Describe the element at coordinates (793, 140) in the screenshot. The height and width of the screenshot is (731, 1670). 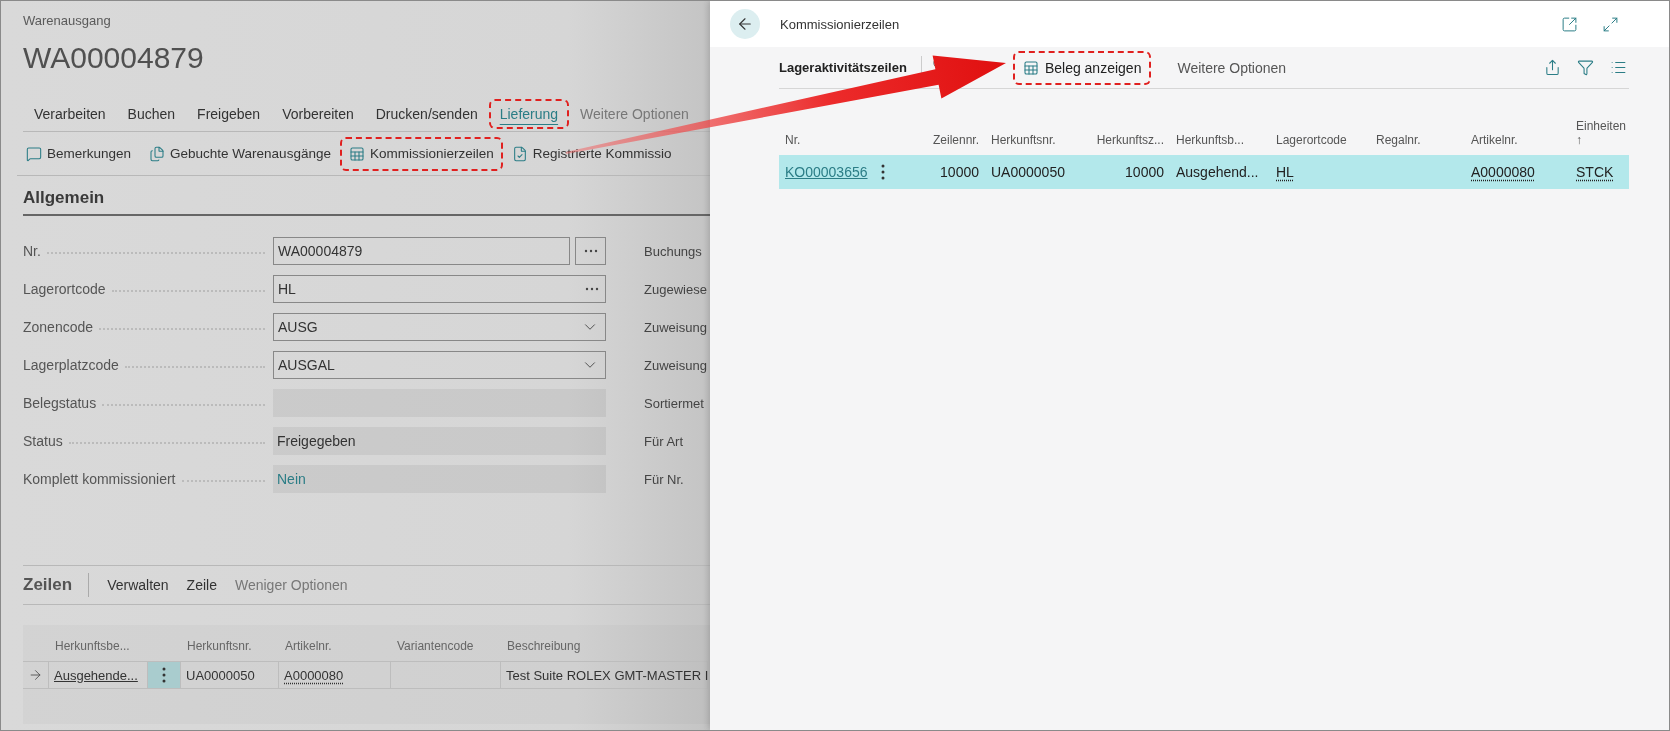
I see `column-header: Nr.` at that location.